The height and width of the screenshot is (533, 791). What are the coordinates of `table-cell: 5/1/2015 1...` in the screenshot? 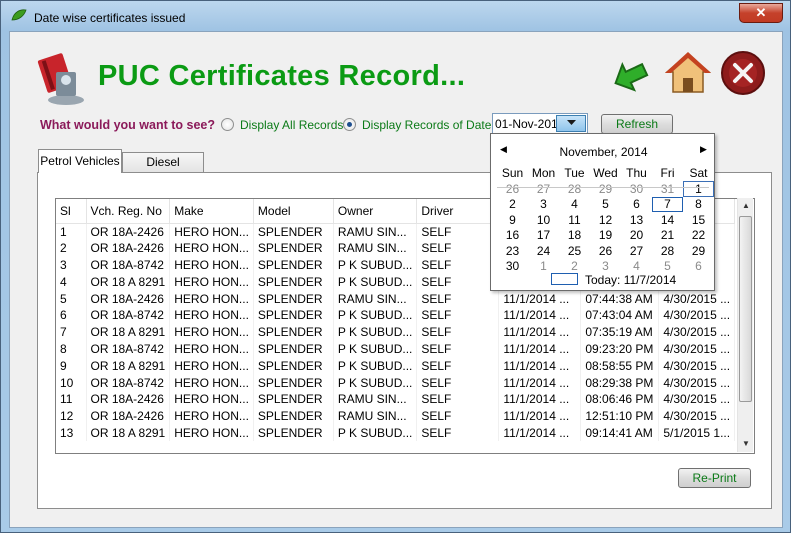 It's located at (697, 433).